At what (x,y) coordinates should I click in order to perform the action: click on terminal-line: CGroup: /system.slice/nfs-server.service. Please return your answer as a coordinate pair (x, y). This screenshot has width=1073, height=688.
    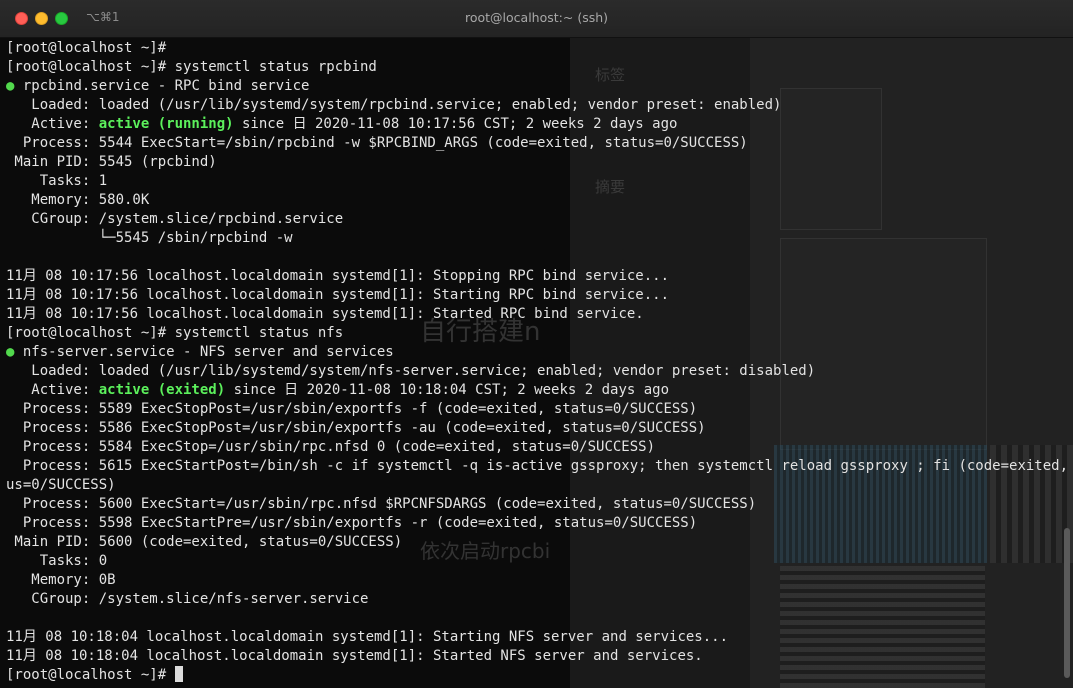
    Looking at the image, I should click on (536, 599).